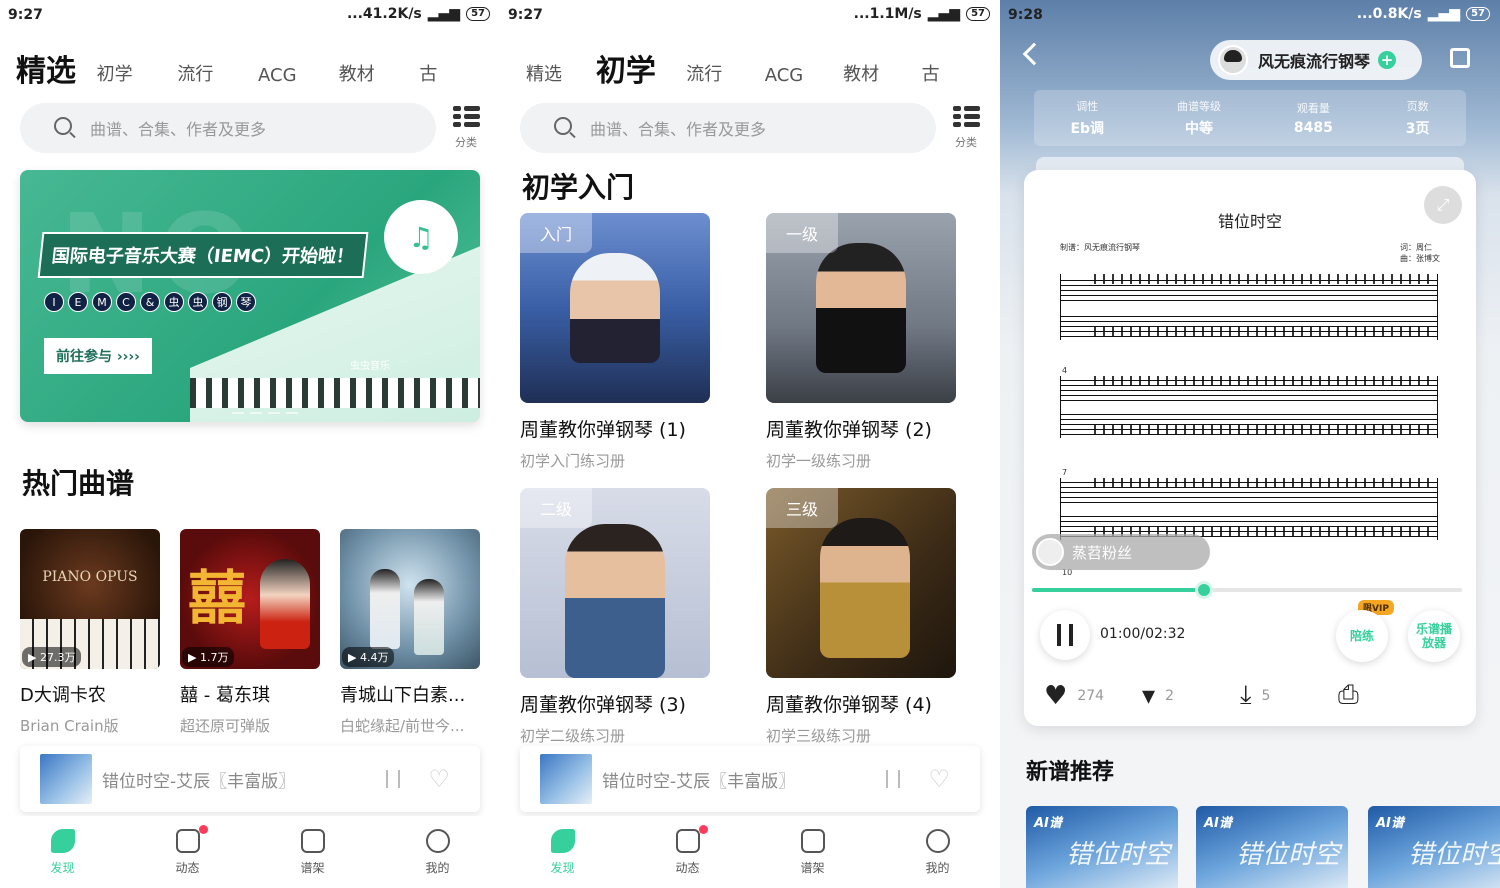 The width and height of the screenshot is (1500, 888). What do you see at coordinates (1362, 636) in the screenshot?
I see `accompany-button: 陪练` at bounding box center [1362, 636].